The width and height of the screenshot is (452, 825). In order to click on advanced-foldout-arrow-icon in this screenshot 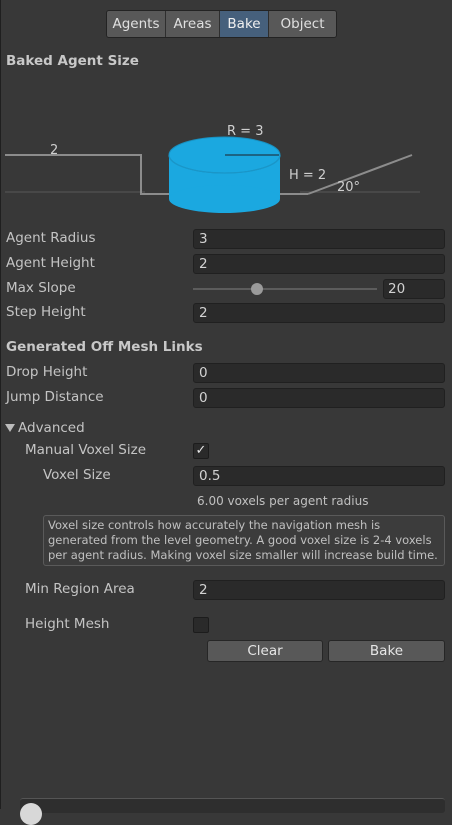, I will do `click(10, 428)`.